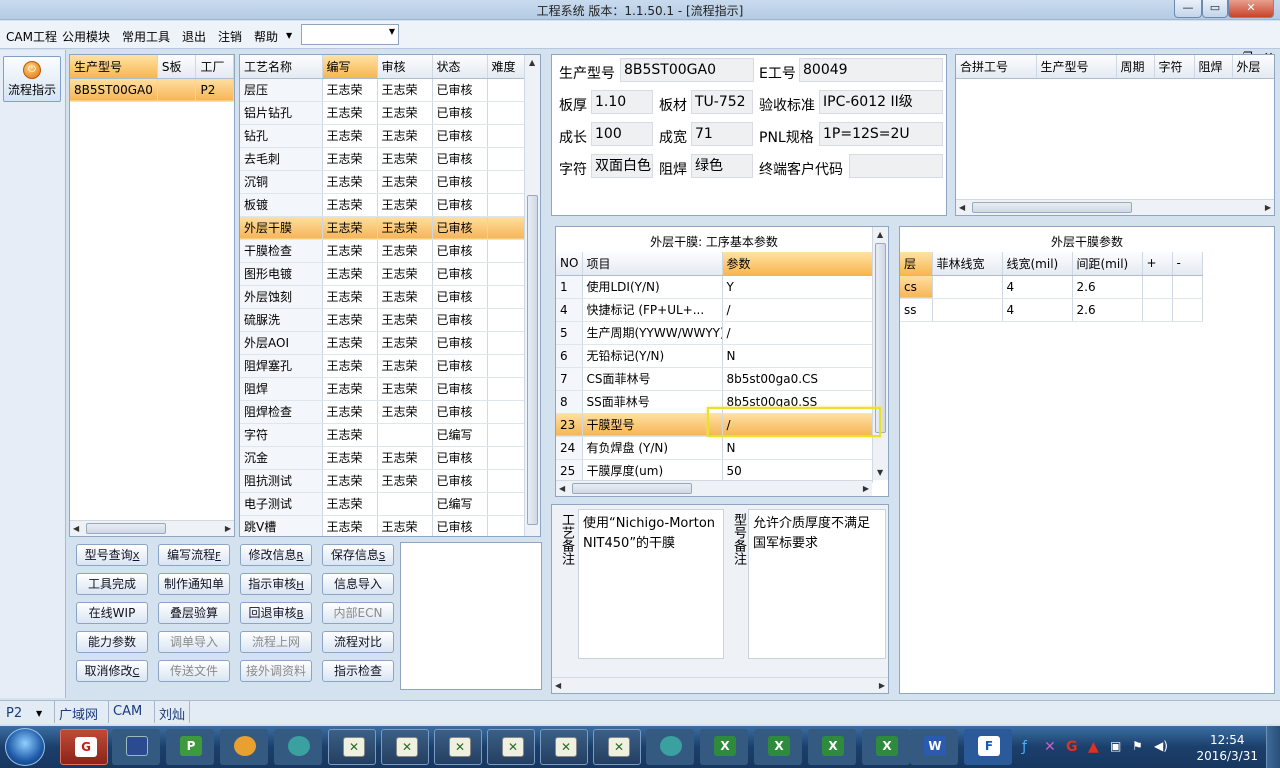 This screenshot has height=768, width=1280. Describe the element at coordinates (382, 504) in the screenshot. I see `table-row: 电子测试 王志荣 已编写` at that location.